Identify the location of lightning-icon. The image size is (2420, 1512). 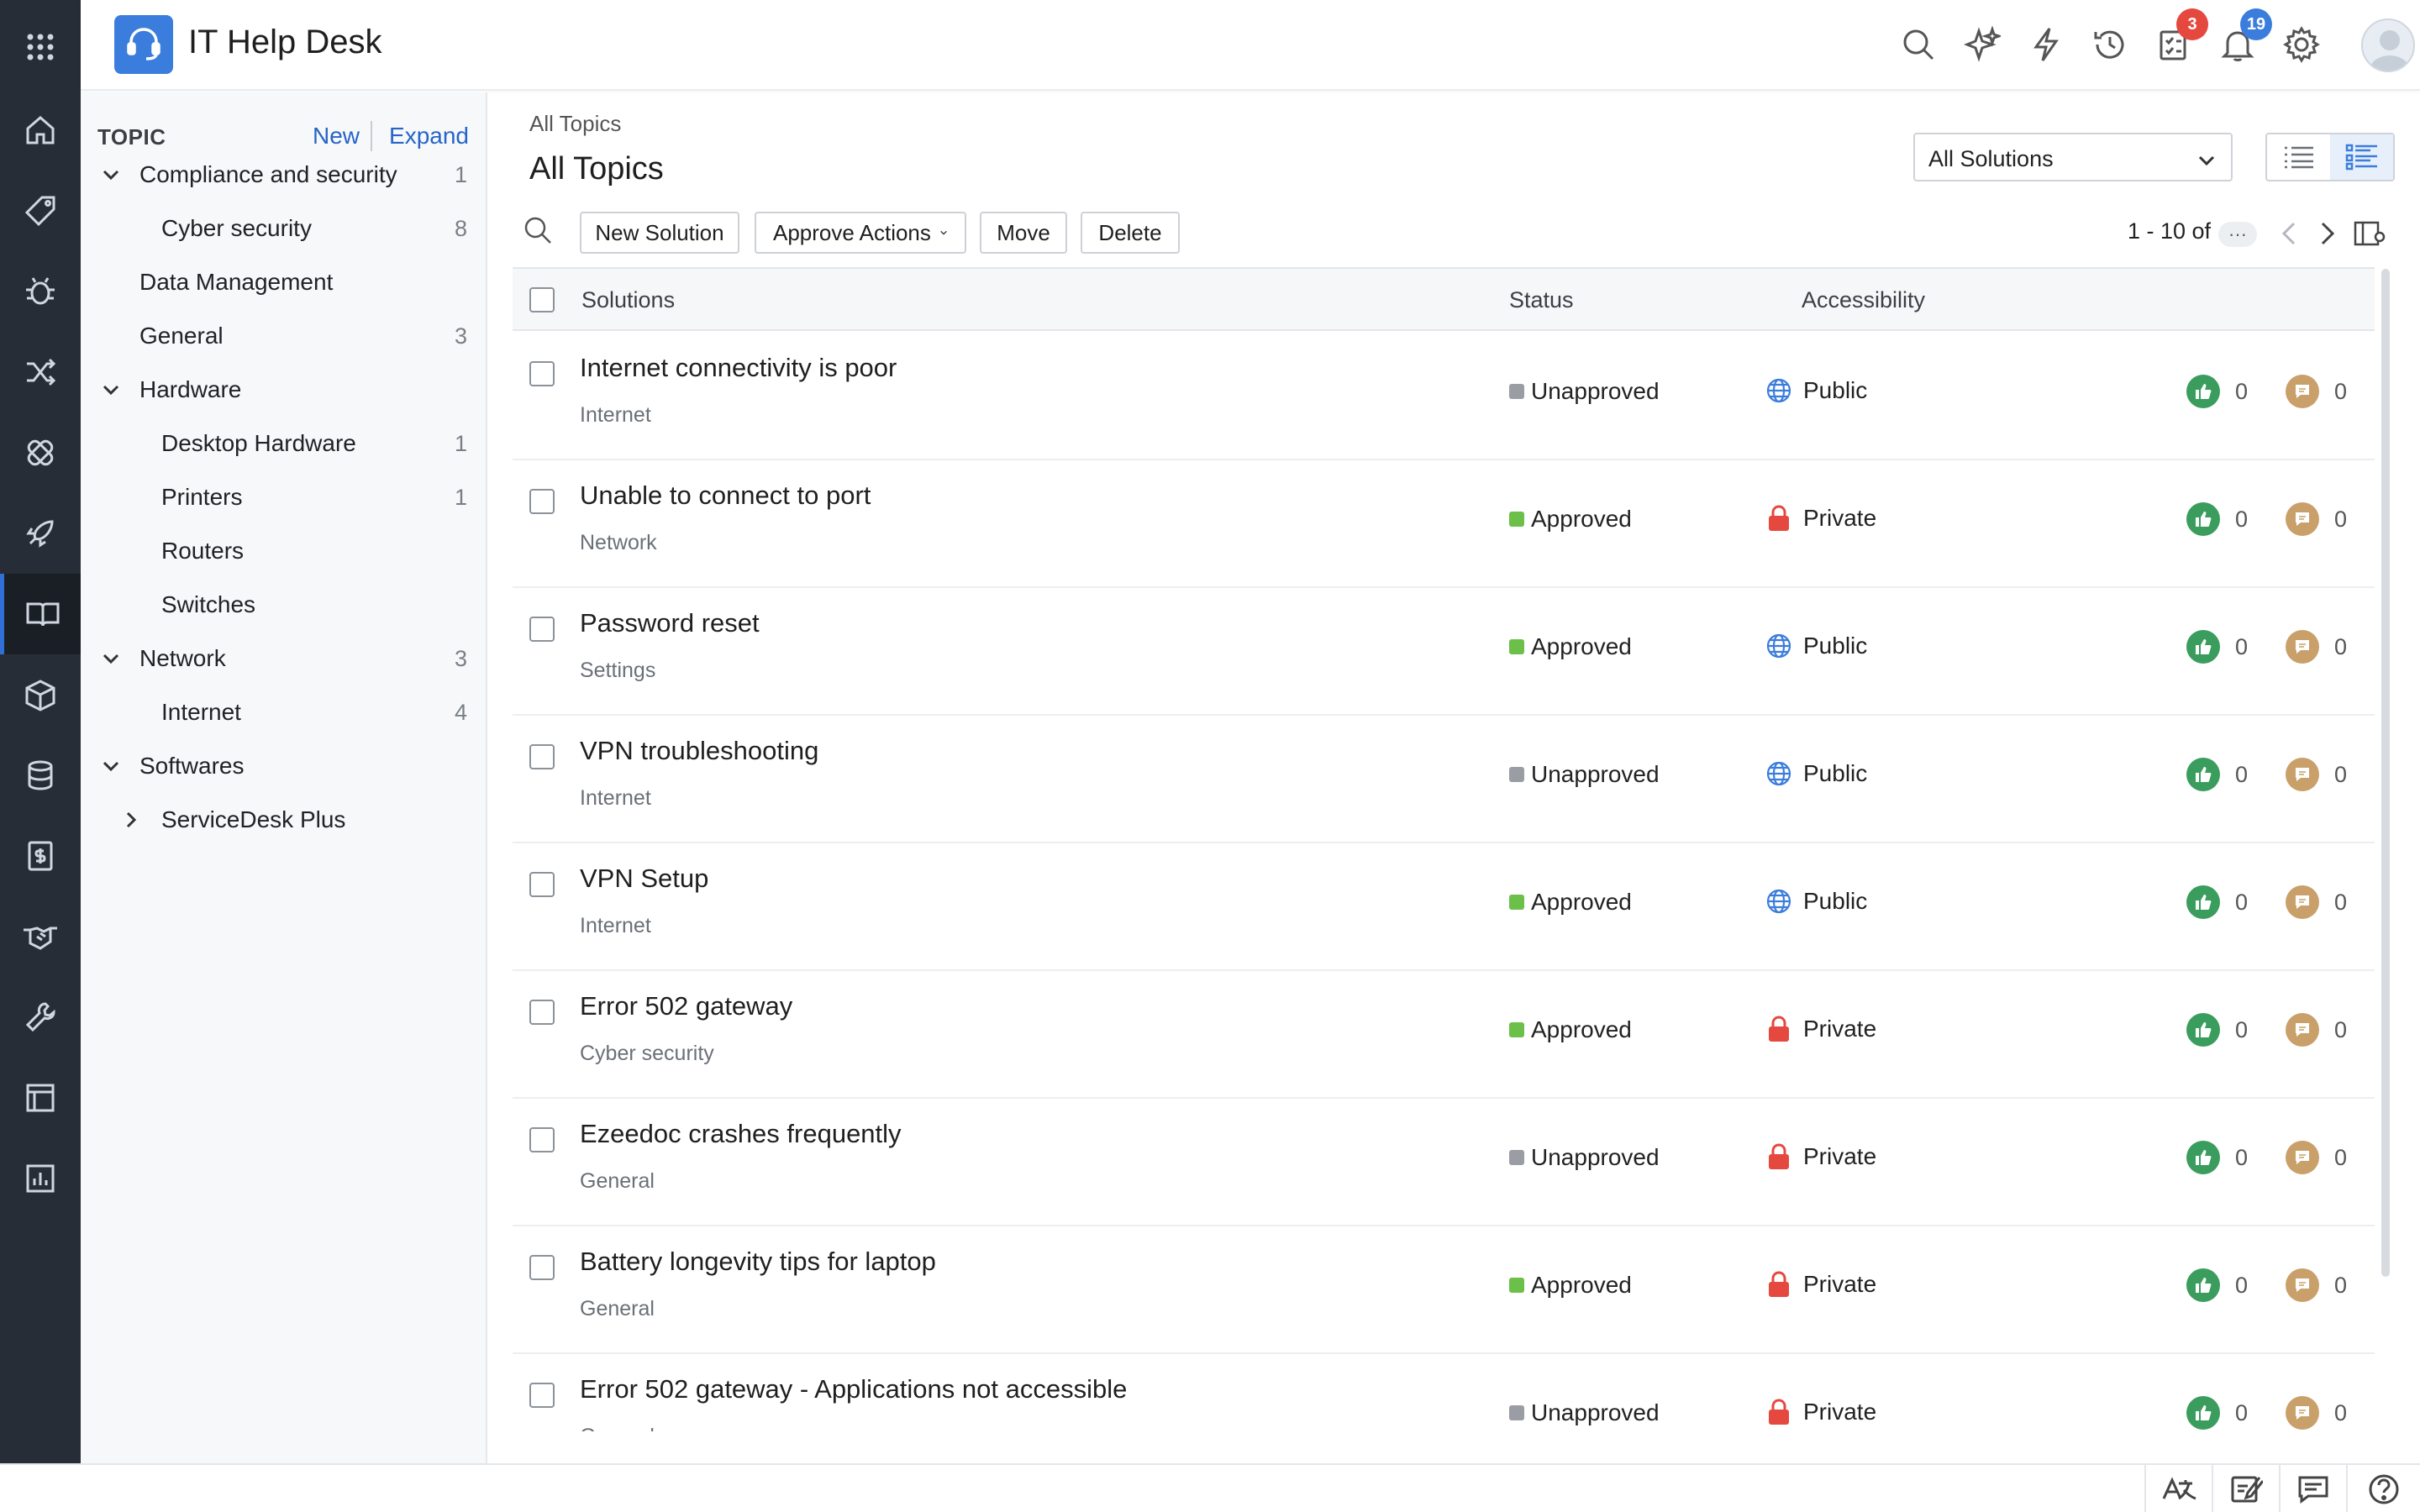
(2046, 44).